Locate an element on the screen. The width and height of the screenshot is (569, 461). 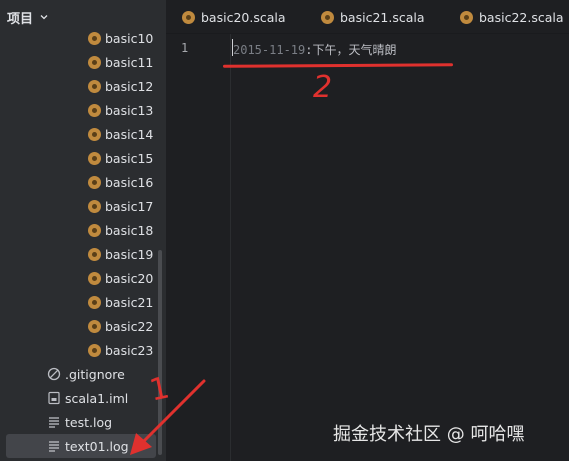
code-rest-text: :下午，天气晴朗 is located at coordinates (351, 50).